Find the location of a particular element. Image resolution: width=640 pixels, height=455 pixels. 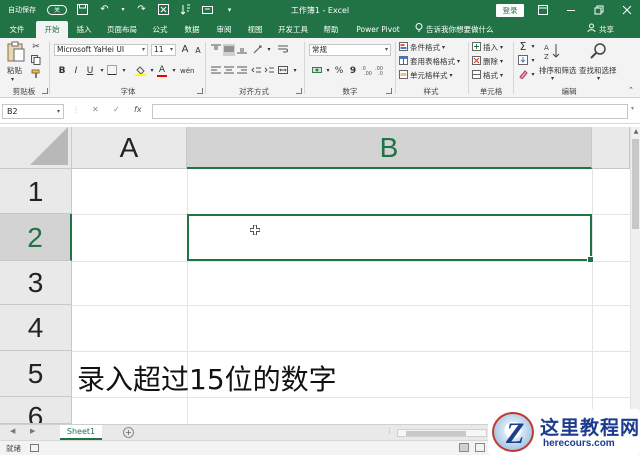

shrink-font-icon: A is located at coordinates (198, 51).